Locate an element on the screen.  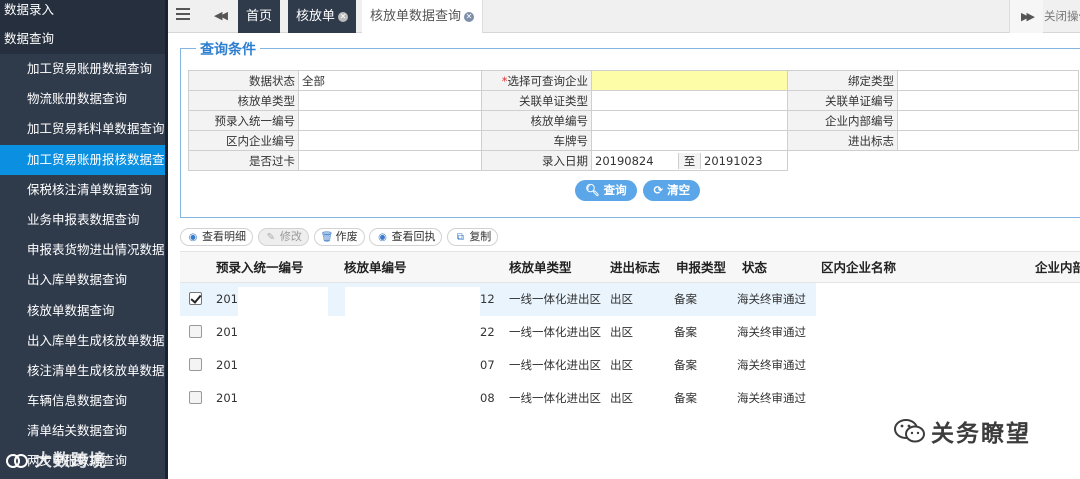
tab-home: 首页 is located at coordinates (259, 16).